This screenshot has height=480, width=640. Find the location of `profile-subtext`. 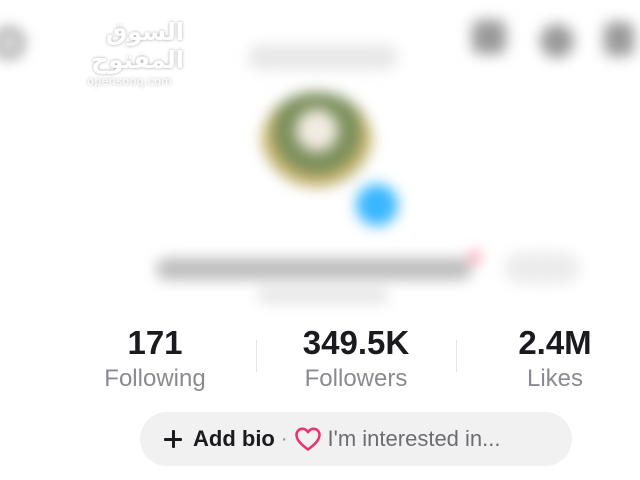

profile-subtext is located at coordinates (323, 296).